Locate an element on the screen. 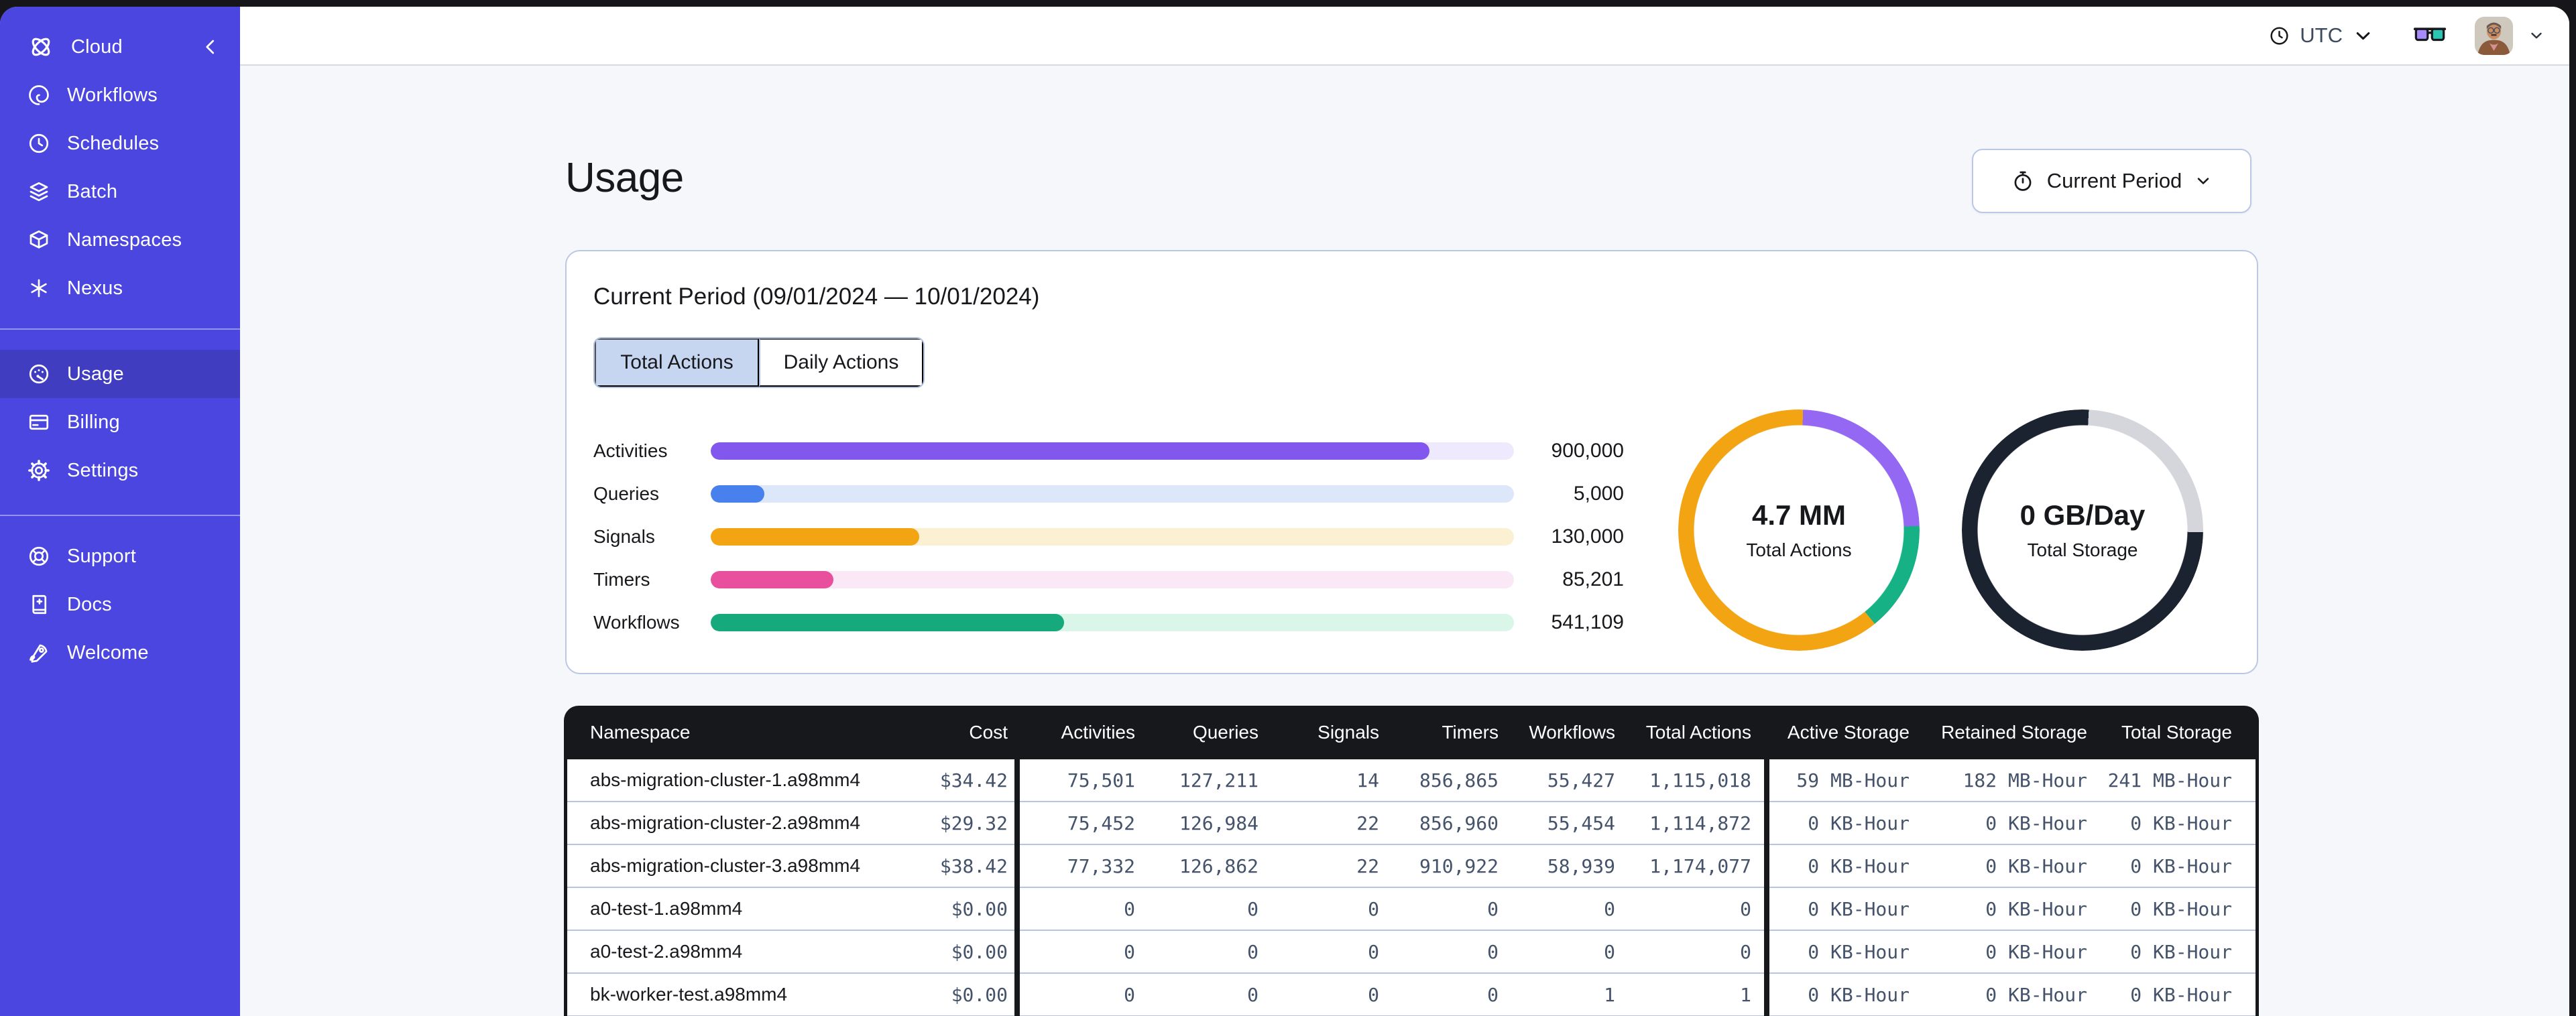  sidebar-item-support: Support is located at coordinates (120, 556).